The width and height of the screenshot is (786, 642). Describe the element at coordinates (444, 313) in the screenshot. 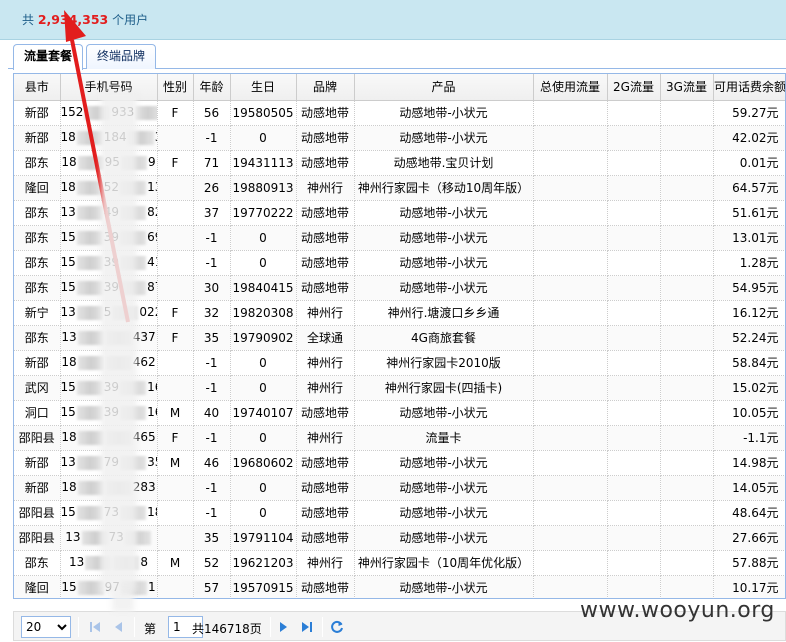

I see `cell-product: 神州行.塘渡口乡乡通` at that location.